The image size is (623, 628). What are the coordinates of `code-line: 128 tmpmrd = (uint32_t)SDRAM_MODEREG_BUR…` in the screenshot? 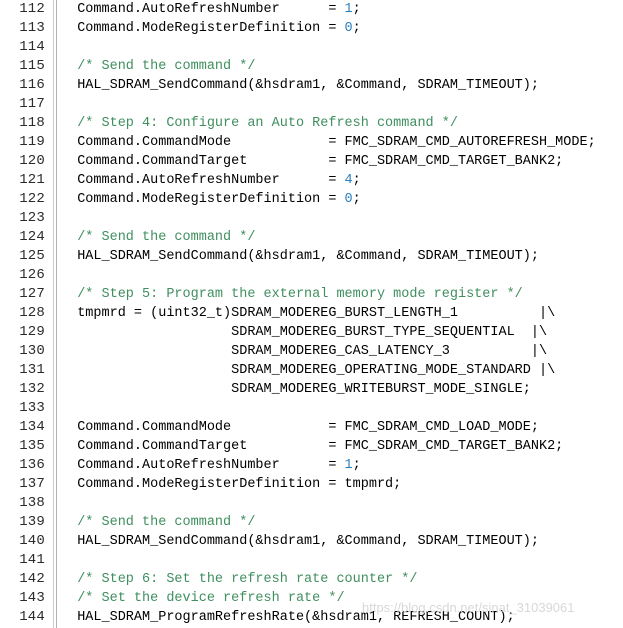 It's located at (311, 313).